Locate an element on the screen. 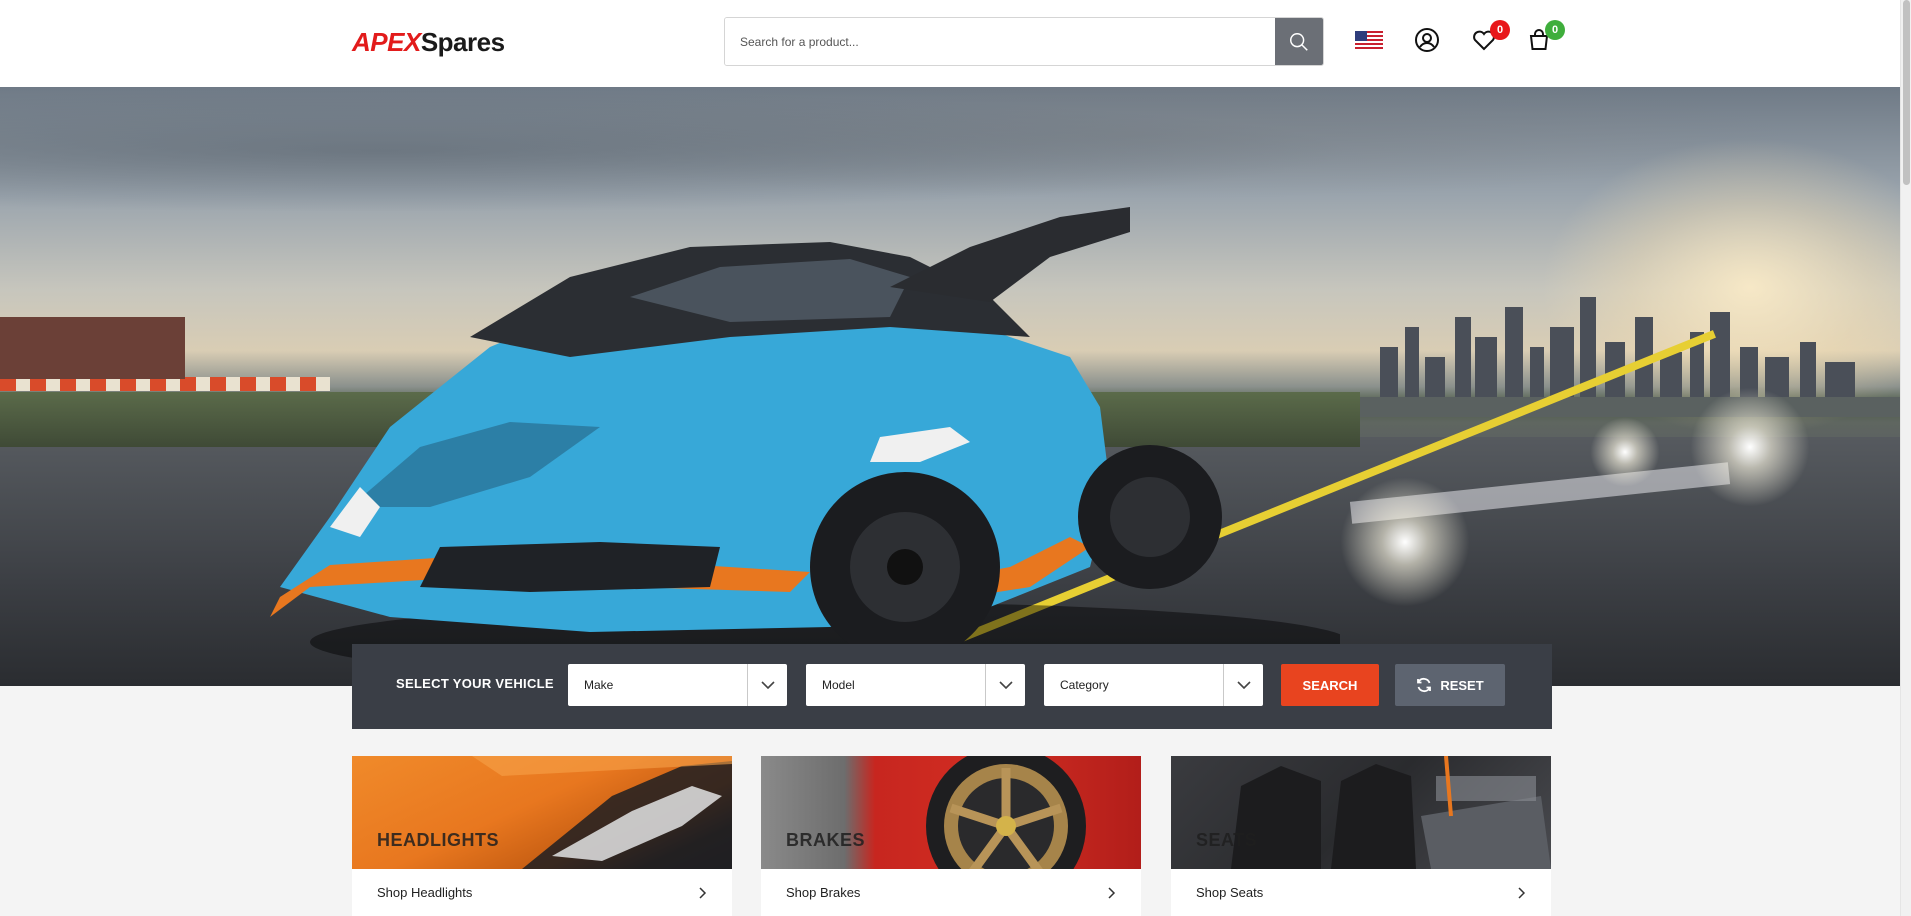 This screenshot has width=1911, height=916. reset-button-label: RESET is located at coordinates (1462, 685).